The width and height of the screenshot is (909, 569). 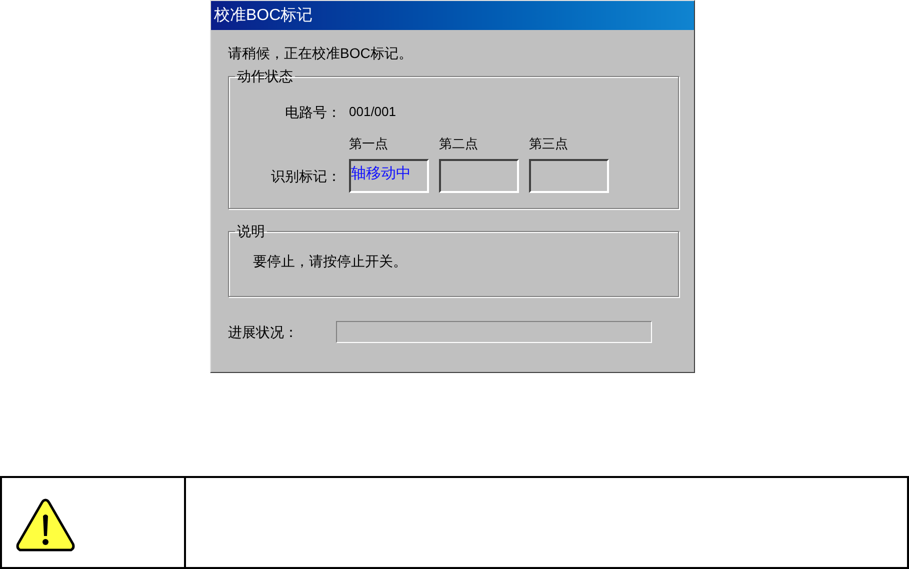 I want to click on column-label: 第二点, so click(x=459, y=144).